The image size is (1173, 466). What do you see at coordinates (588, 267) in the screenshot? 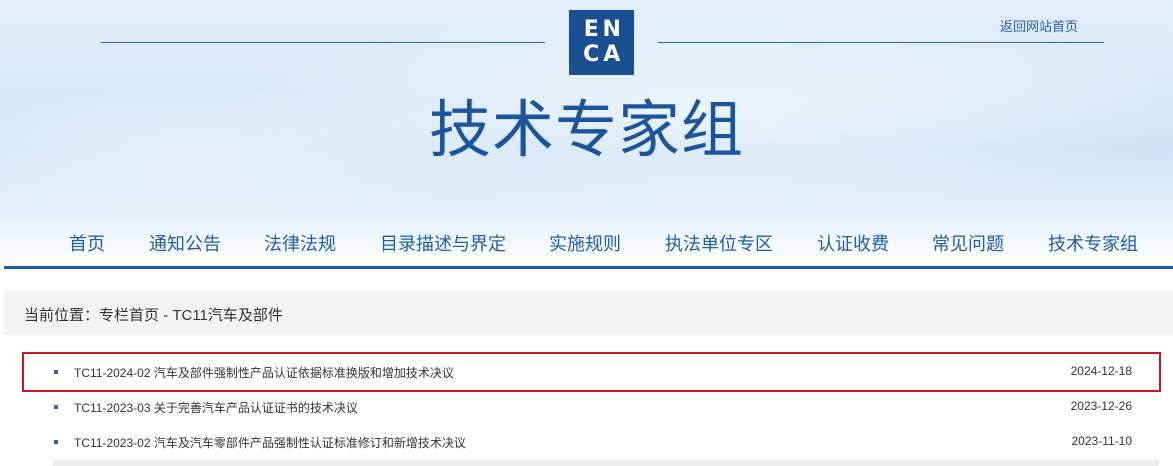
I see `nav-underline` at bounding box center [588, 267].